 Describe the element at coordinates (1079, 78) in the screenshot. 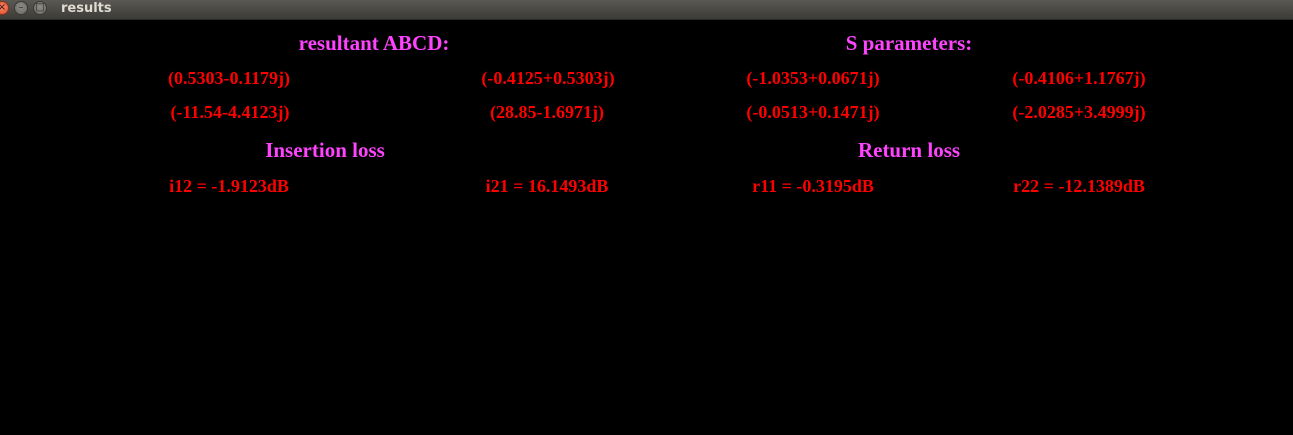

I see `s12-value: (-0.4106+1.1767j)` at that location.